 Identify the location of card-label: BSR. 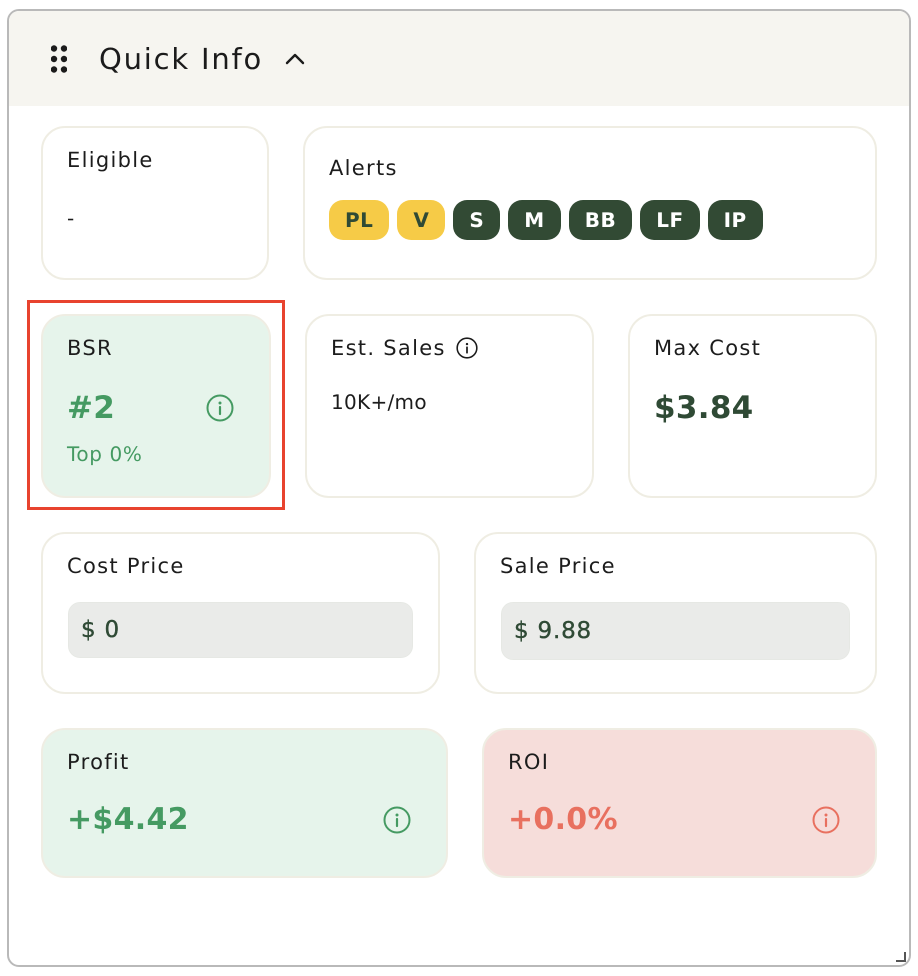
(90, 348).